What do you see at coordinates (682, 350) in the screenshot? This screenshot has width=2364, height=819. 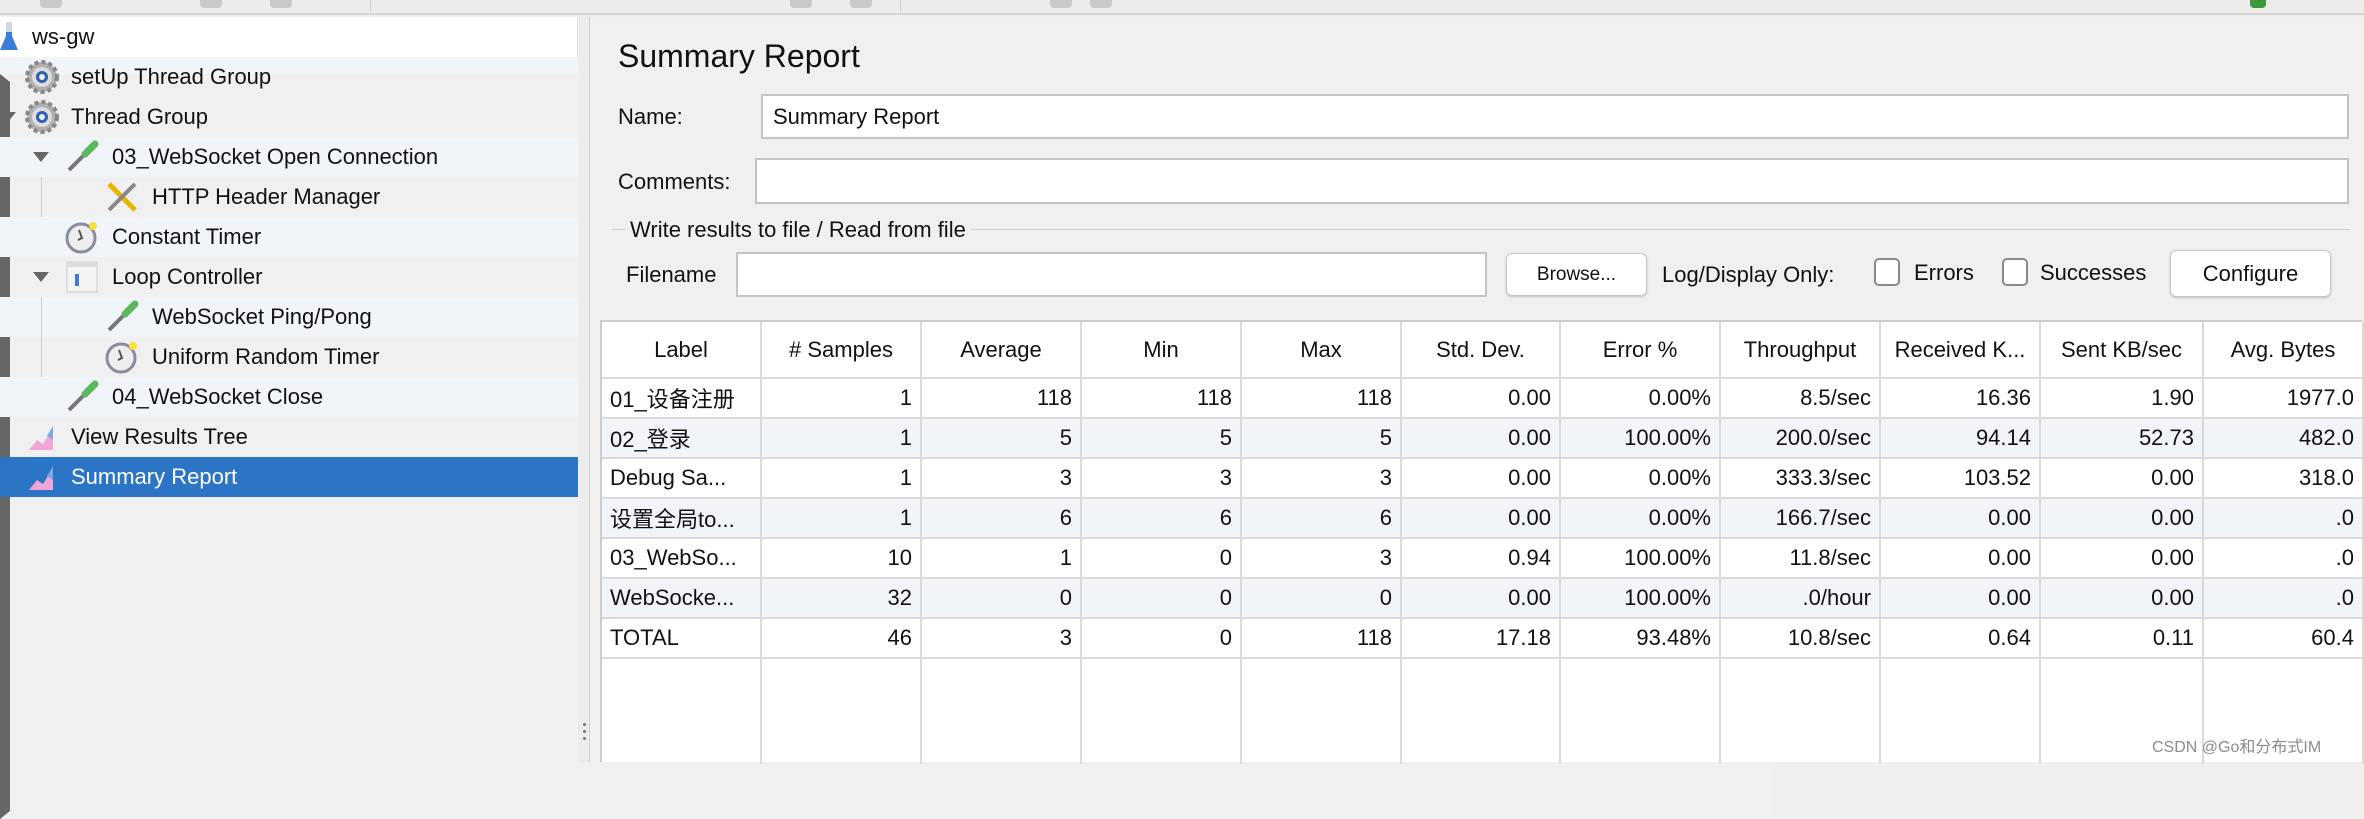 I see `column-header: Label` at bounding box center [682, 350].